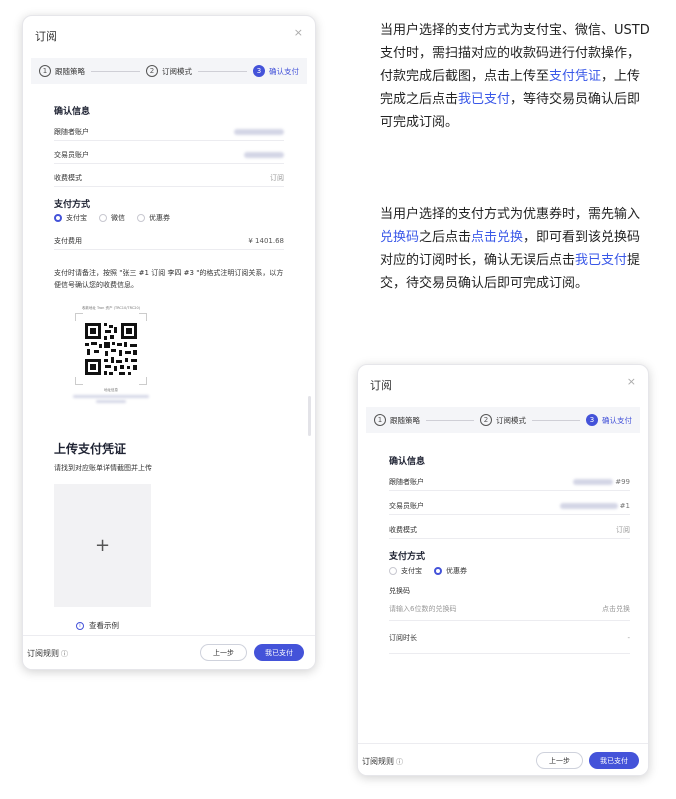 This screenshot has height=799, width=676. I want to click on radio-wechat: 微信, so click(112, 218).